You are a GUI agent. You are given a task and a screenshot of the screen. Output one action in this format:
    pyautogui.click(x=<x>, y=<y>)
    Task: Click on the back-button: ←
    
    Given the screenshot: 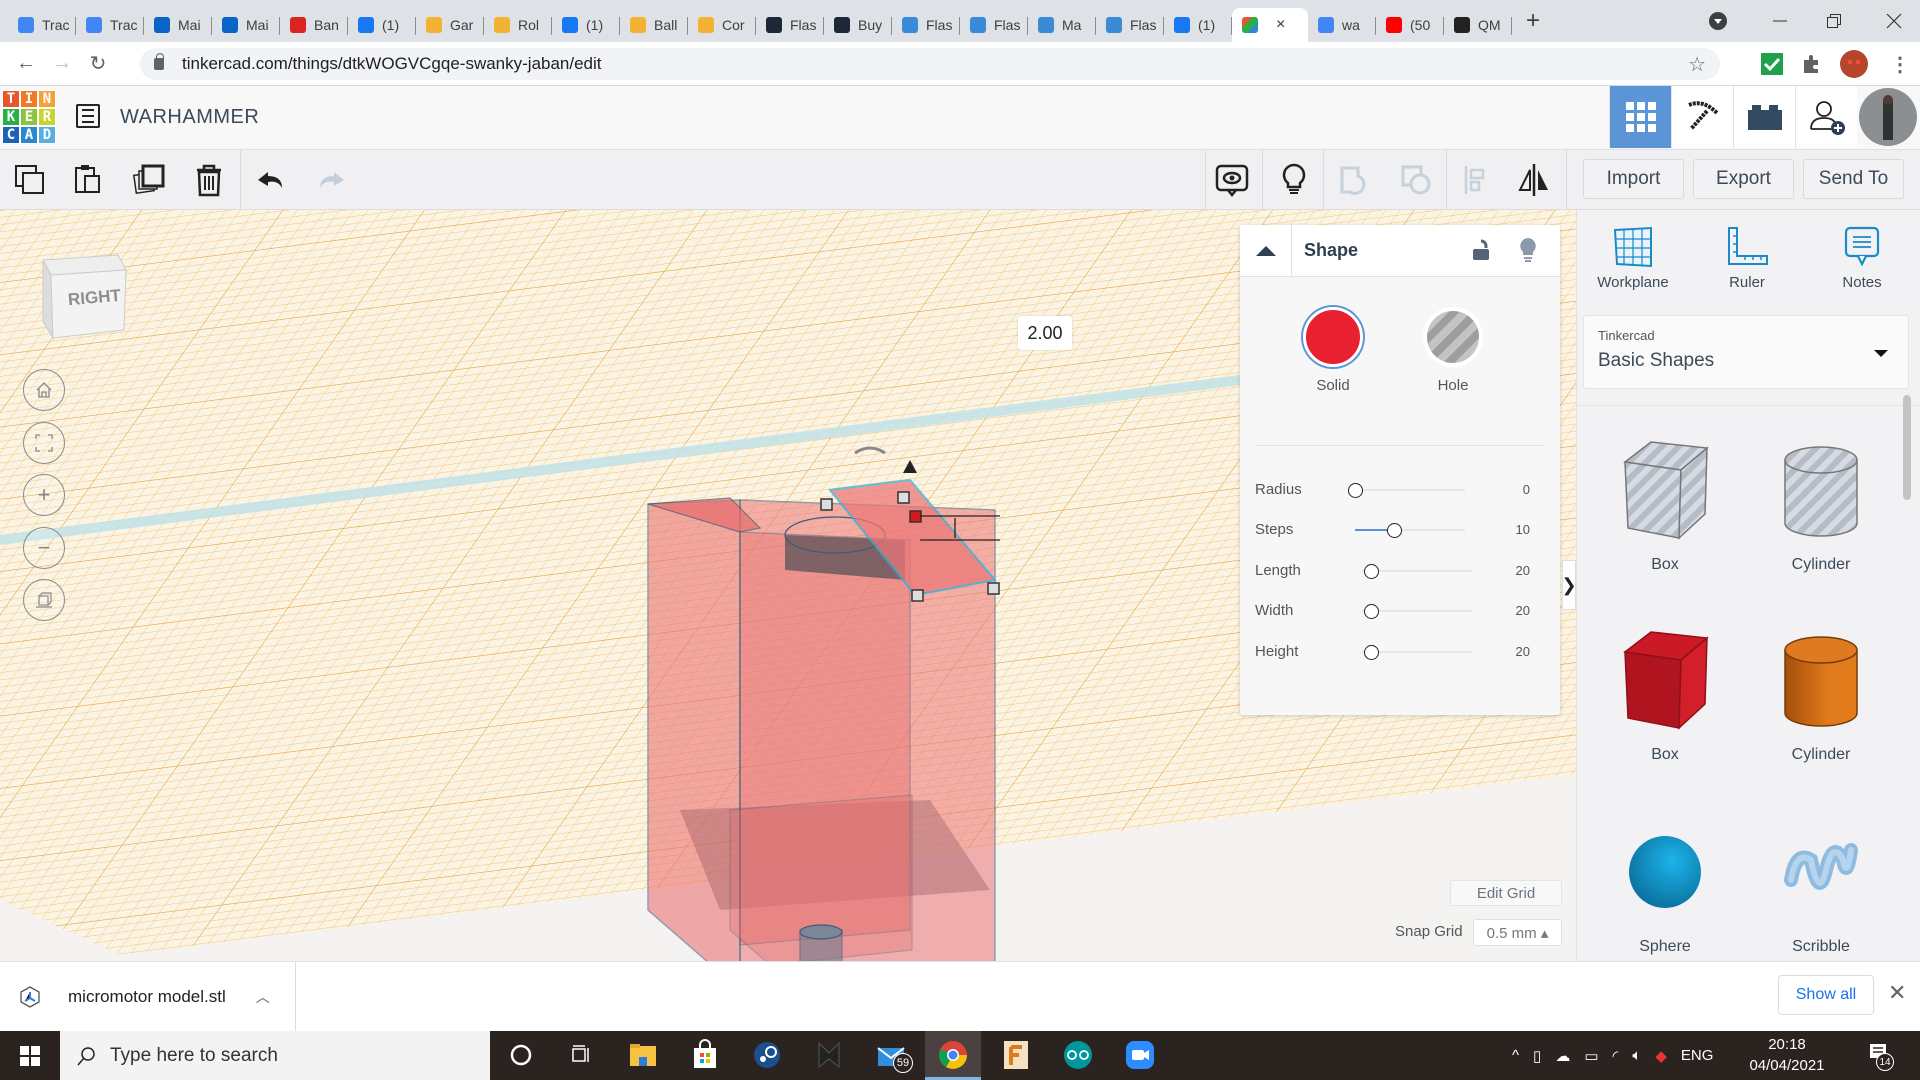 What is the action you would take?
    pyautogui.click(x=26, y=63)
    